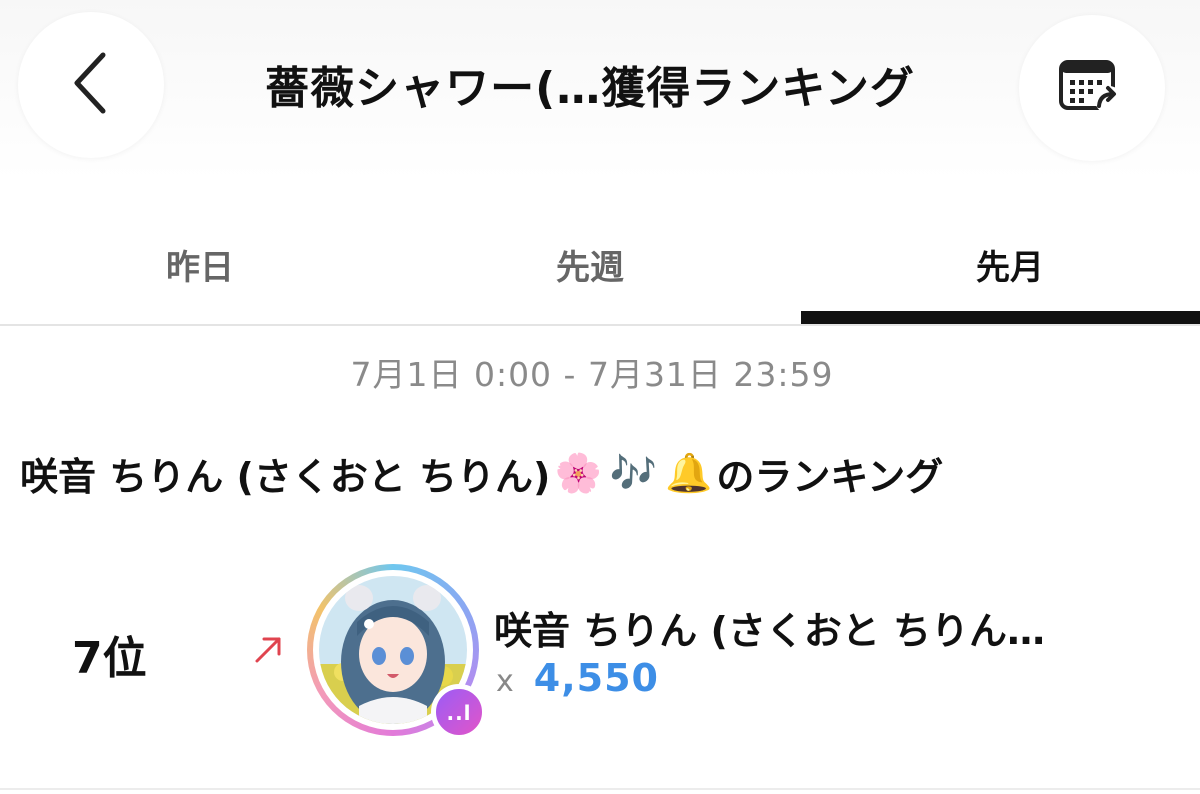 Image resolution: width=1200 pixels, height=794 pixels. What do you see at coordinates (1005, 262) in the screenshot?
I see `tab-last-month: 先月` at bounding box center [1005, 262].